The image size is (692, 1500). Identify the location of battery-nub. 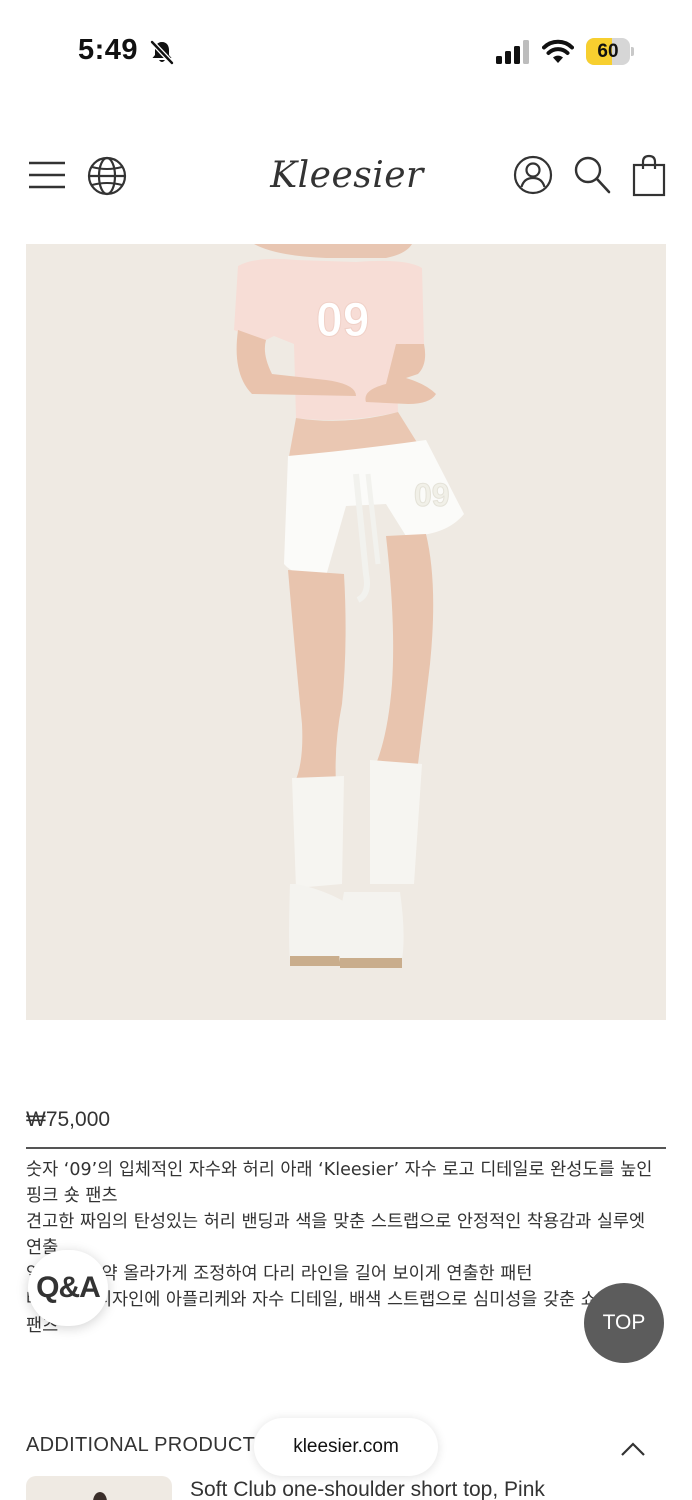
(632, 51).